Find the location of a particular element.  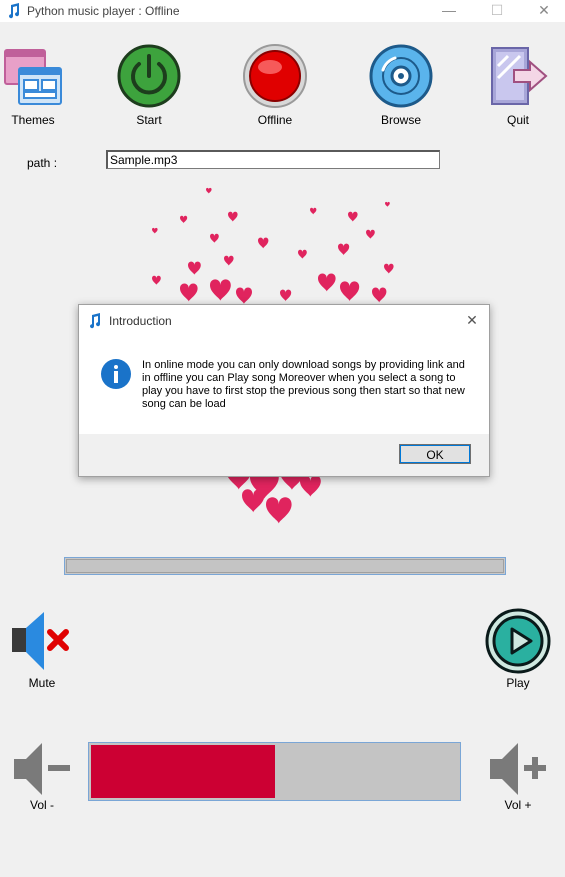

info-icon is located at coordinates (116, 374).